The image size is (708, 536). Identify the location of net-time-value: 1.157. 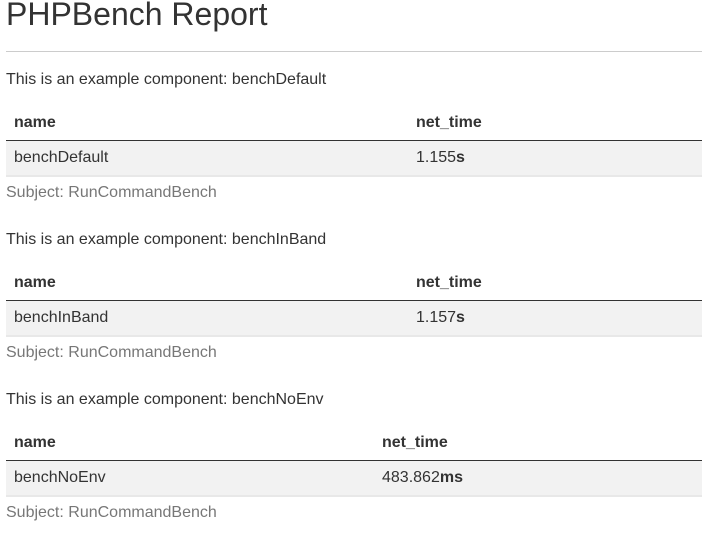
(436, 317).